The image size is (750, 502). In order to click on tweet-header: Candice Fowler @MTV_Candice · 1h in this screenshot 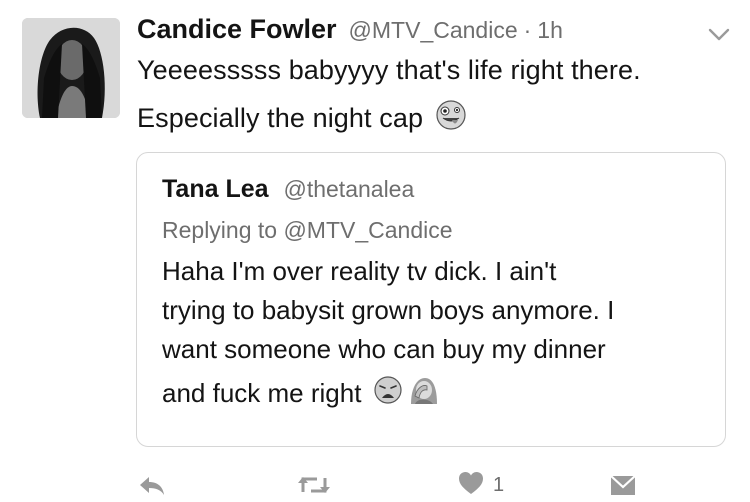, I will do `click(350, 32)`.